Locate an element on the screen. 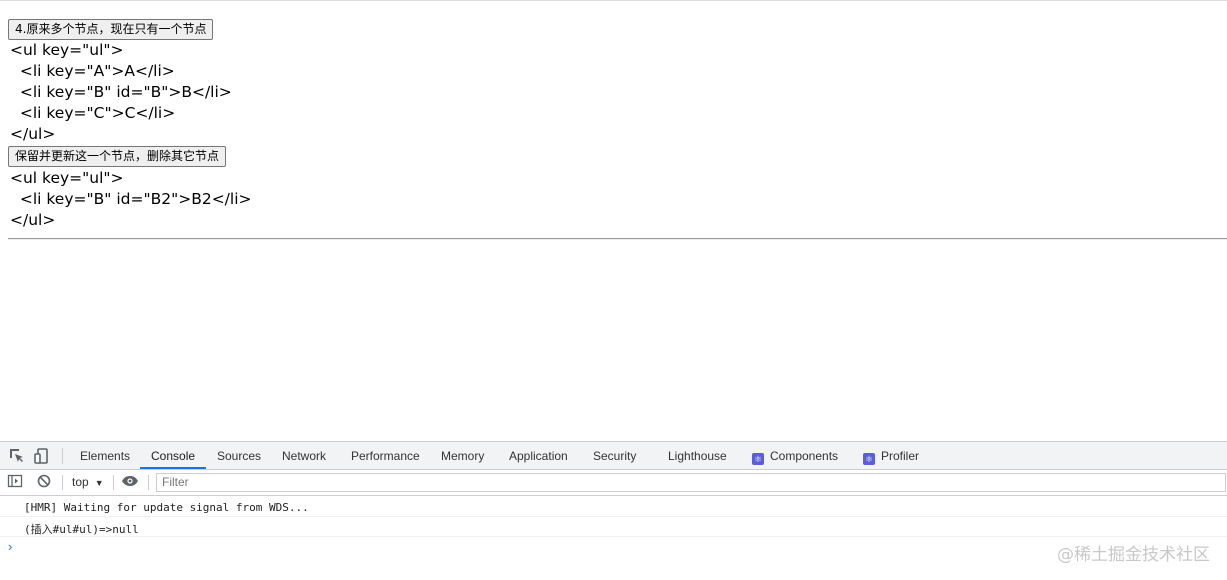 Image resolution: width=1227 pixels, height=580 pixels. watermark: @稀土掘金技术社区 is located at coordinates (1133, 555).